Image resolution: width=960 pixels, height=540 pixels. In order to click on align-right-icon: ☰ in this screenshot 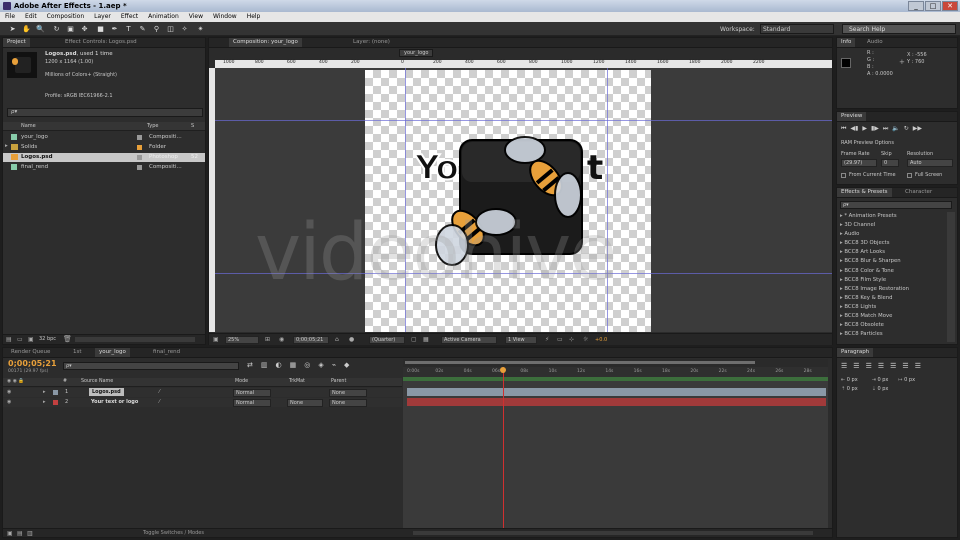, I will do `click(869, 366)`.